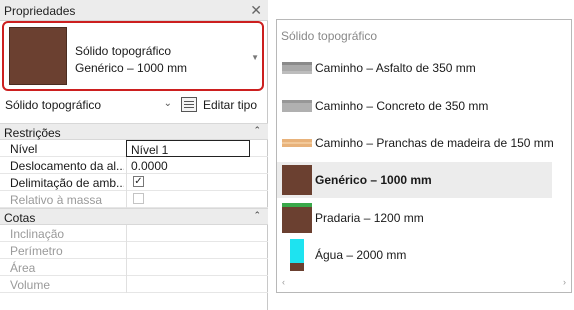 This screenshot has height=310, width=574. What do you see at coordinates (188, 148) in the screenshot?
I see `nivel-input: Nível 1` at bounding box center [188, 148].